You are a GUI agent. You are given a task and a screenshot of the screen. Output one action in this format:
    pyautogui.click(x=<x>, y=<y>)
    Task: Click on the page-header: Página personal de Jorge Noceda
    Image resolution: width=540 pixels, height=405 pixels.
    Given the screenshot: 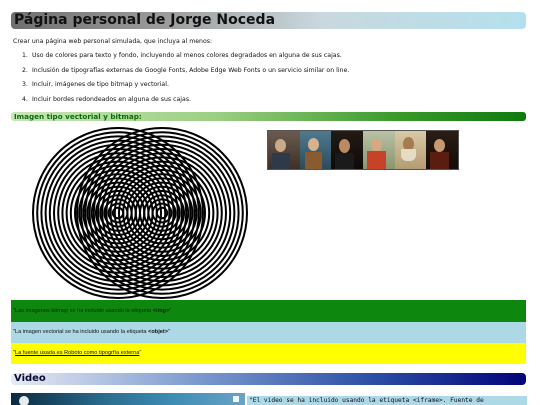 What is the action you would take?
    pyautogui.click(x=268, y=20)
    